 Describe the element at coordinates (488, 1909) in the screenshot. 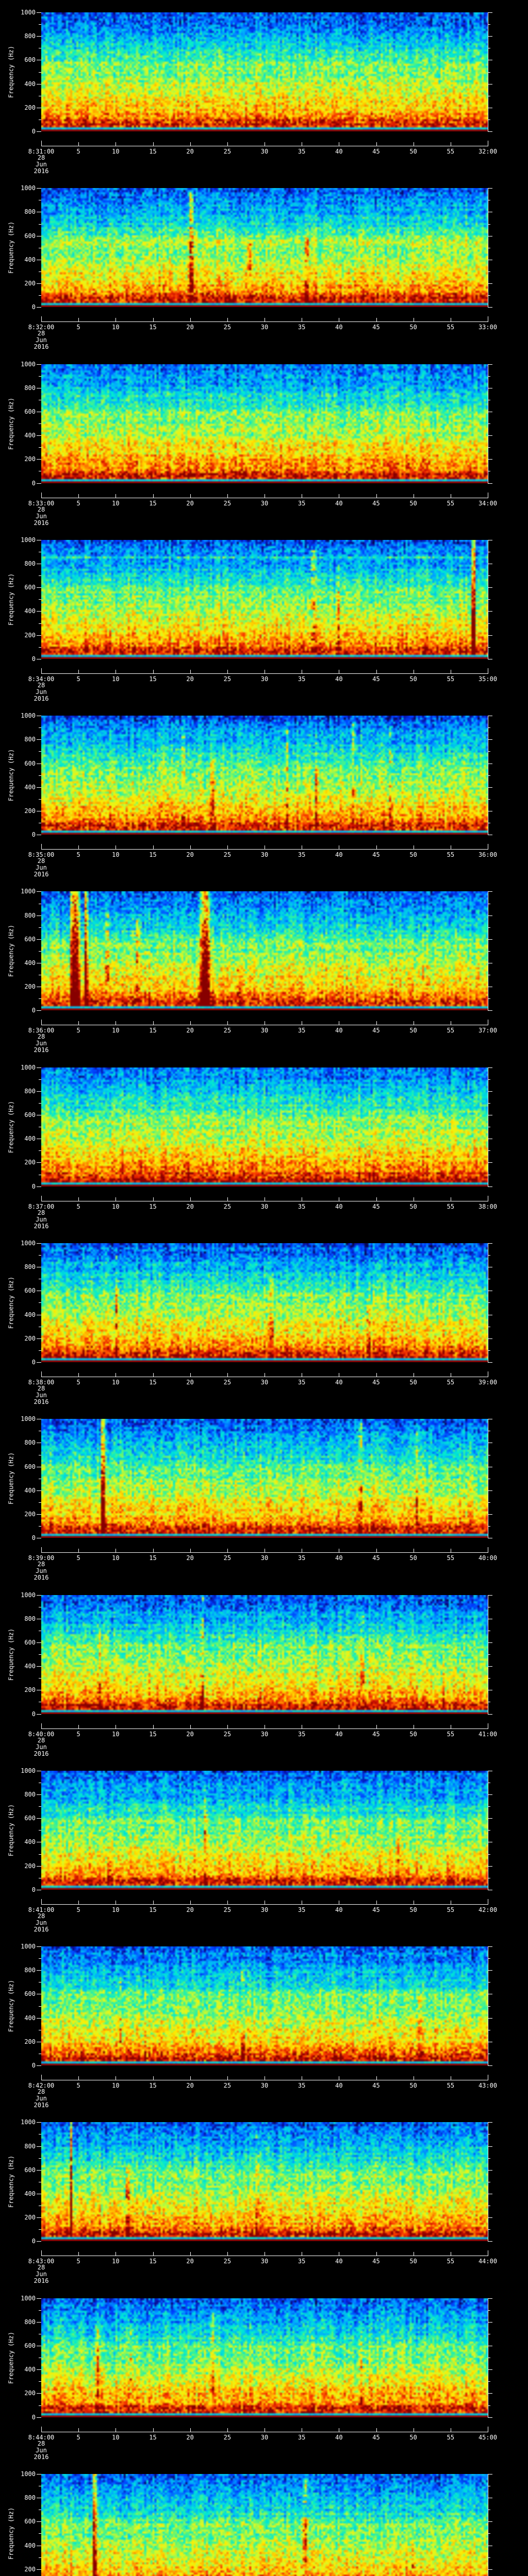

I see `x-end-time-label: 42:00` at that location.